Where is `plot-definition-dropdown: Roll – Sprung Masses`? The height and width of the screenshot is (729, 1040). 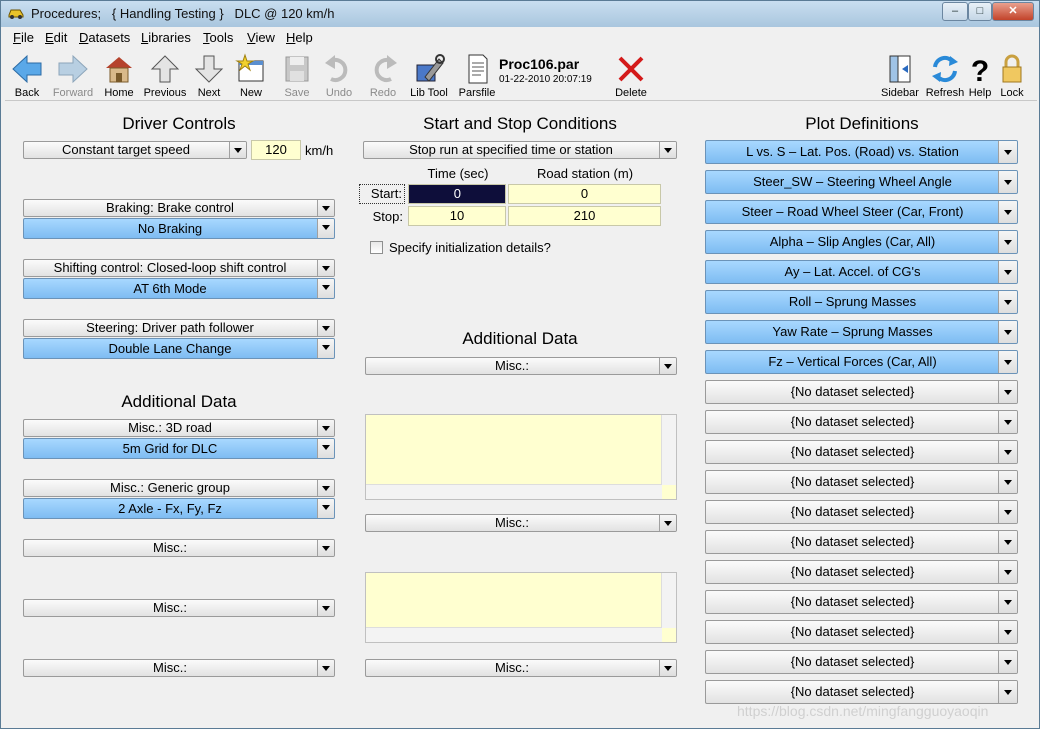
plot-definition-dropdown: Roll – Sprung Masses is located at coordinates (861, 302).